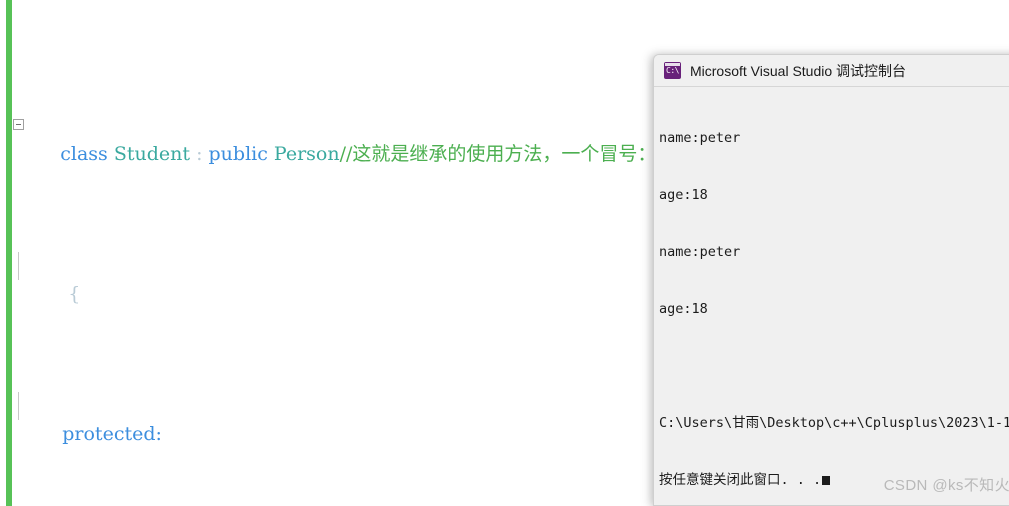 This screenshot has height=506, width=1009. I want to click on console-window-title: Microsoft Visual Studio 调试控制台, so click(798, 70).